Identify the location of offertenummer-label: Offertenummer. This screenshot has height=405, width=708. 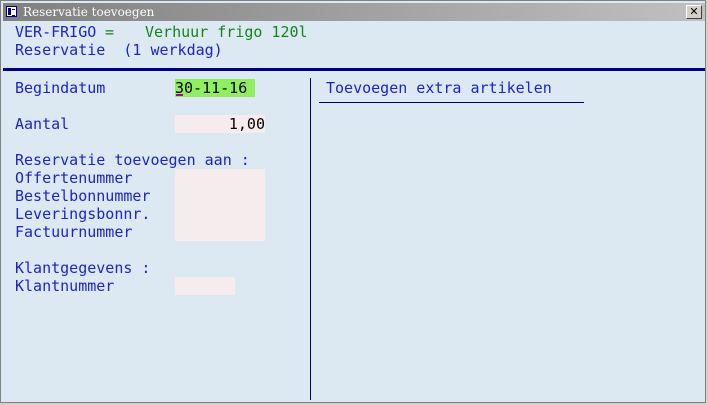
(74, 178).